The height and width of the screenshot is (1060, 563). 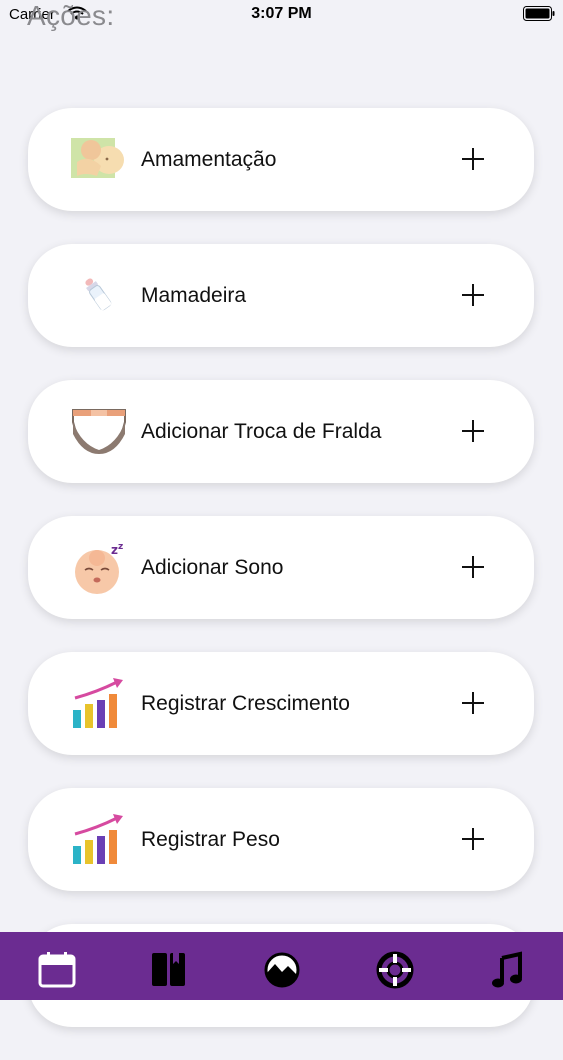 What do you see at coordinates (71, 15) in the screenshot?
I see `page-title: Ações:` at bounding box center [71, 15].